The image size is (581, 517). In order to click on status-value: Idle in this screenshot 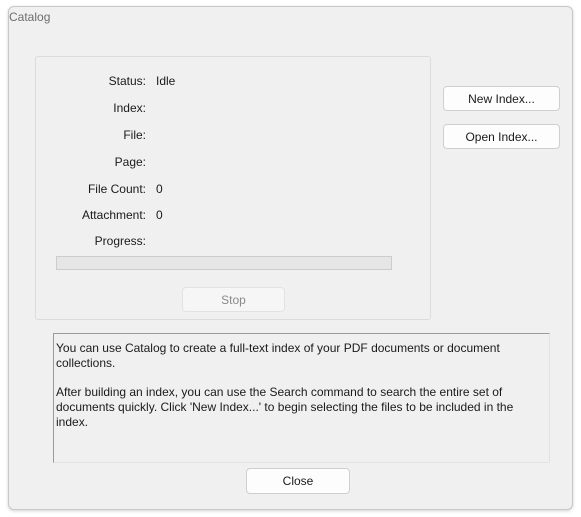, I will do `click(166, 81)`.